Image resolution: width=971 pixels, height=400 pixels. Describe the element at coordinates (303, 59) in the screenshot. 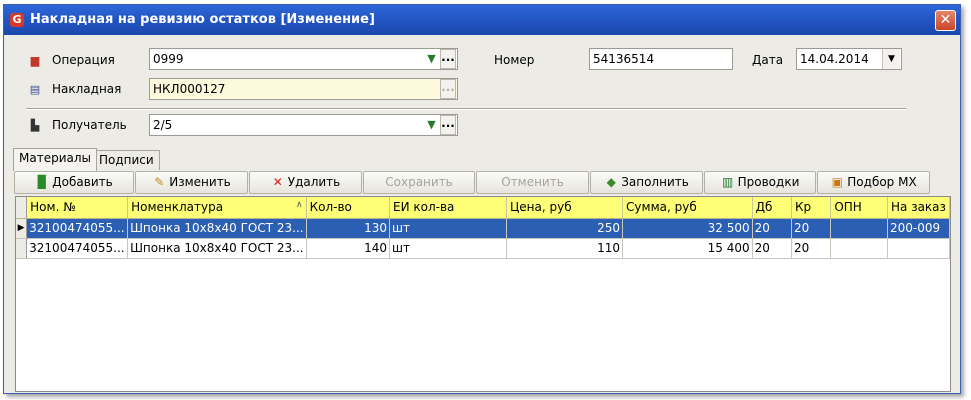

I see `operation-field: 0999` at that location.